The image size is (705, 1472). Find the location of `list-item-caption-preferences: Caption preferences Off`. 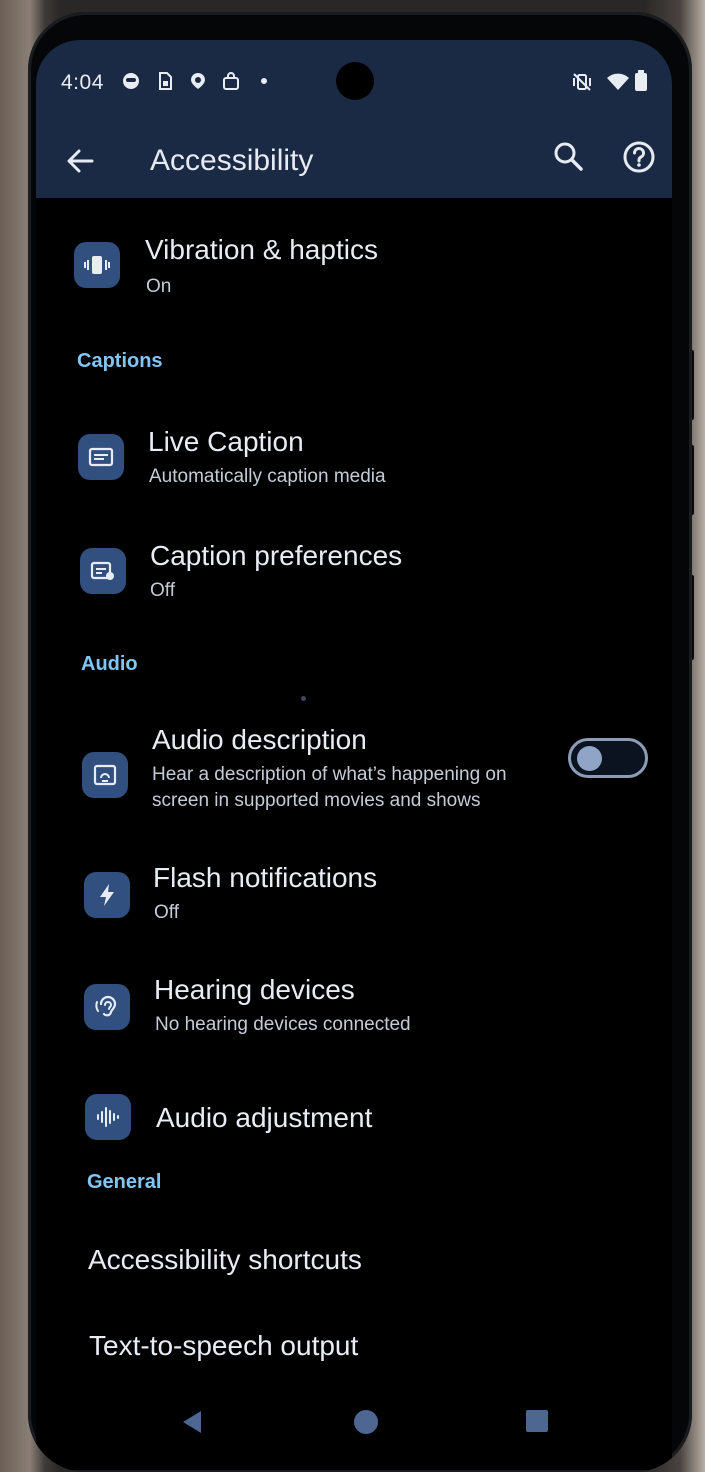

list-item-caption-preferences: Caption preferences Off is located at coordinates (354, 586).